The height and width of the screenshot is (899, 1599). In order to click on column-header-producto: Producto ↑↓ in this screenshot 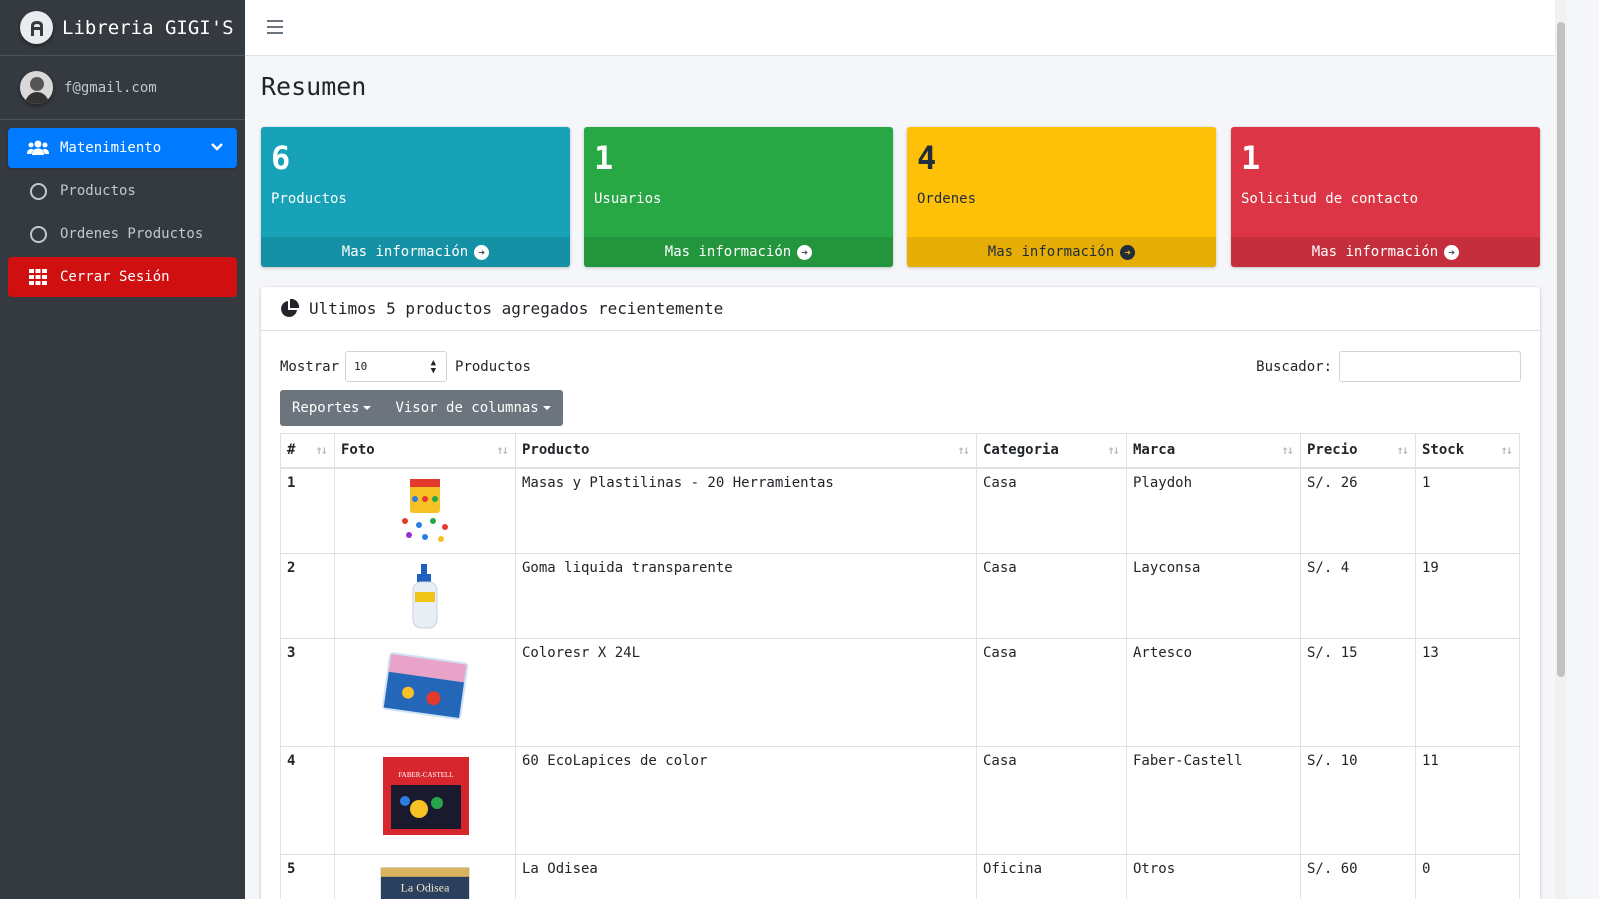, I will do `click(746, 451)`.